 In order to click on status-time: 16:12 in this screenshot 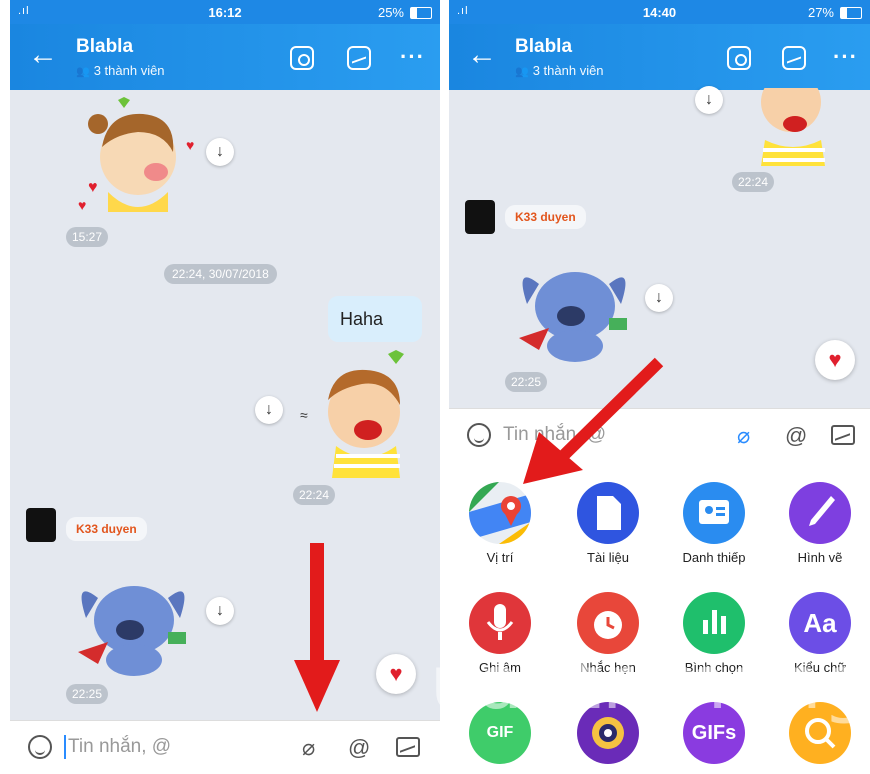, I will do `click(225, 12)`.